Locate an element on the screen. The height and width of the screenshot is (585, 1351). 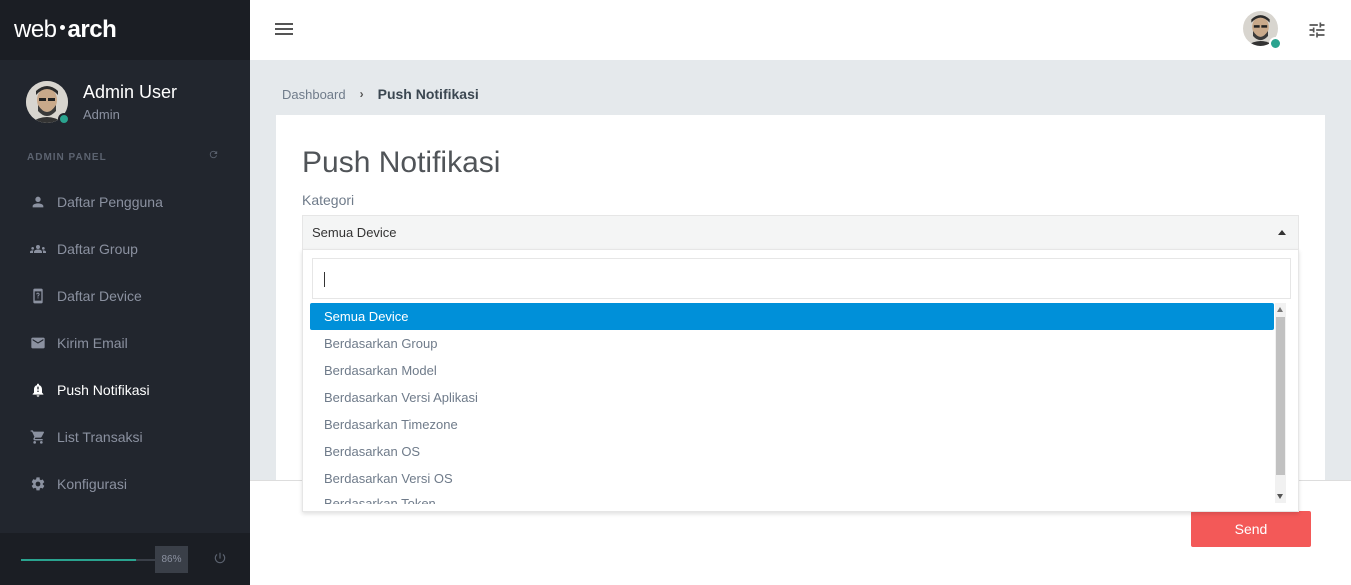
dropdown-option: Berdasarkan Versi OS is located at coordinates (792, 478).